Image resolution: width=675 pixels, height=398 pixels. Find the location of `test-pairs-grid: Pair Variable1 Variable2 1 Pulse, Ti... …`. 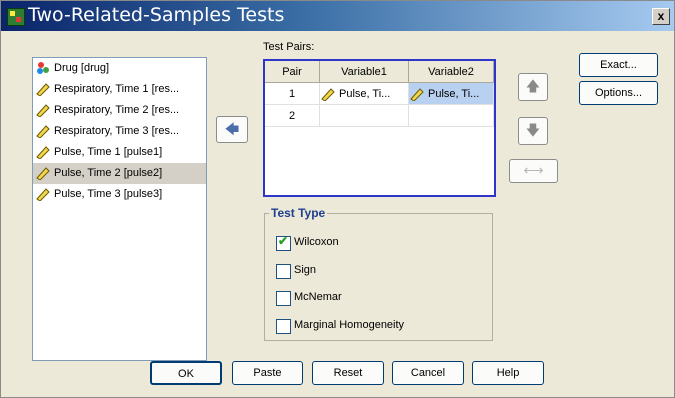

test-pairs-grid: Pair Variable1 Variable2 1 Pulse, Ti... … is located at coordinates (379, 128).